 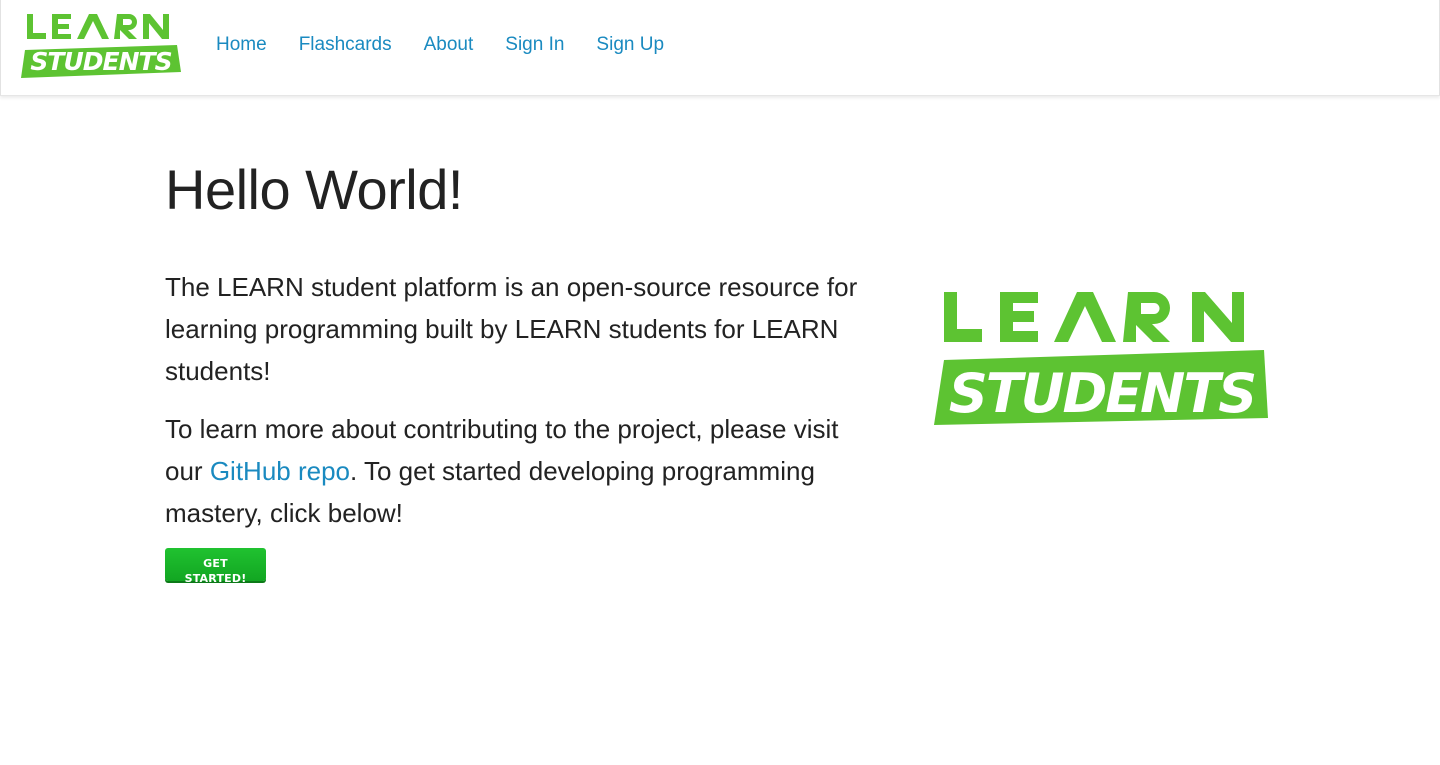 What do you see at coordinates (345, 45) in the screenshot?
I see `nav-flashcards: Flashcards` at bounding box center [345, 45].